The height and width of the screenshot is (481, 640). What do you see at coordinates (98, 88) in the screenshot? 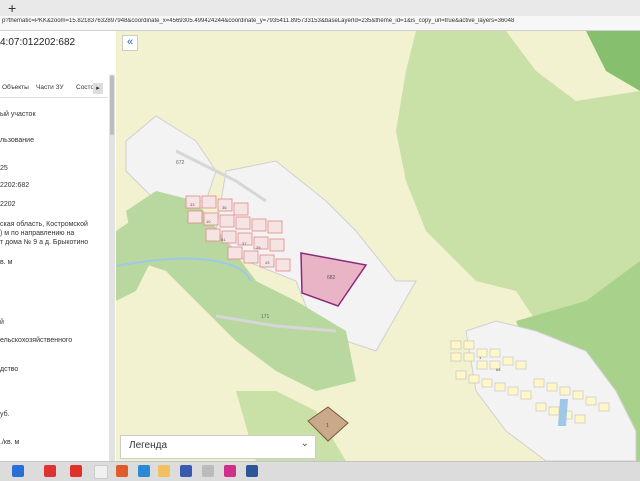
I see `tabs-scroll-right-icon: ▸` at bounding box center [98, 88].